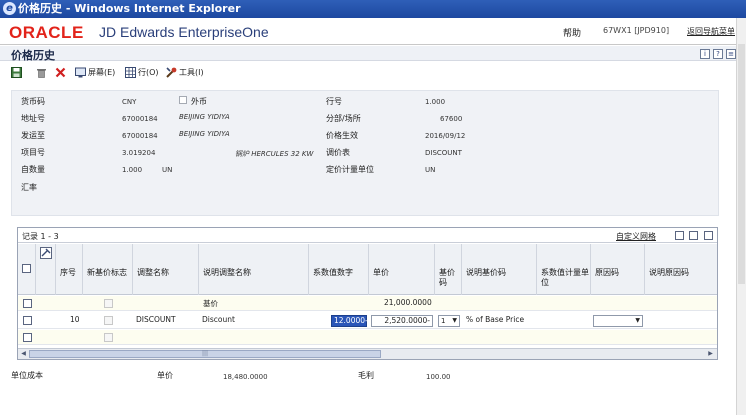 Image resolution: width=746 pixels, height=415 pixels. What do you see at coordinates (95, 73) in the screenshot?
I see `screen-menu: 屏幕(E)` at bounding box center [95, 73].